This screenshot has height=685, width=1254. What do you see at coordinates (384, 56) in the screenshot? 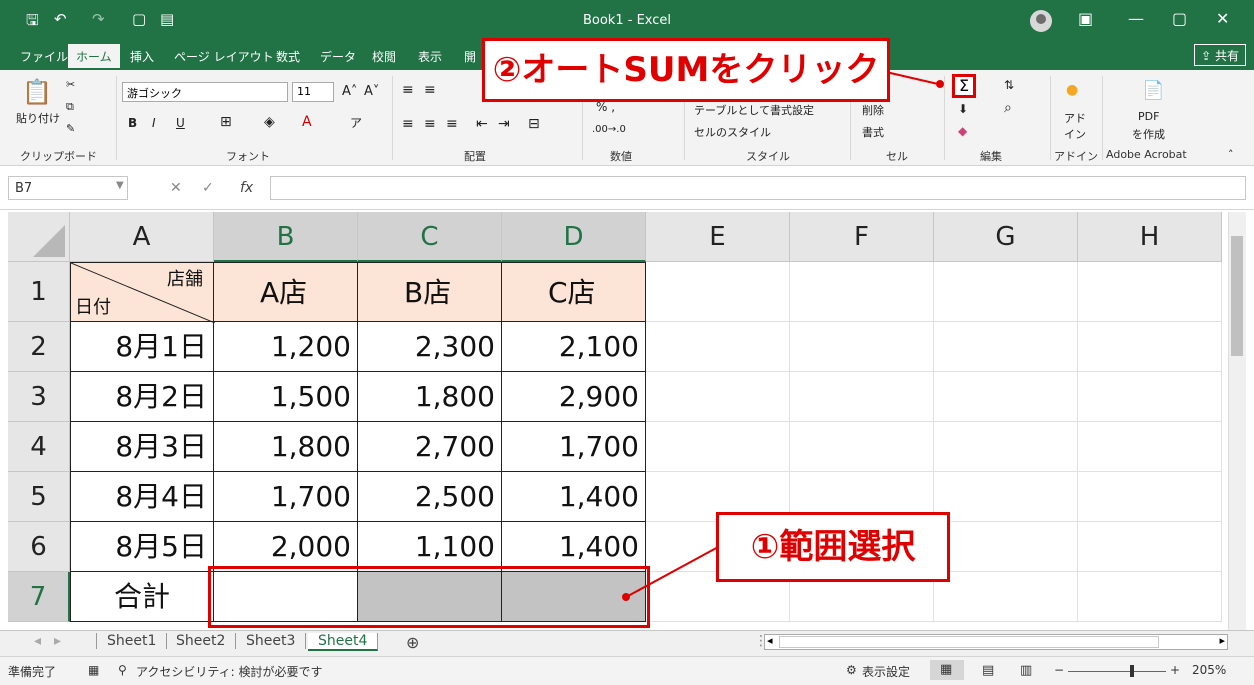
I see `tab-review: 校閲` at bounding box center [384, 56].